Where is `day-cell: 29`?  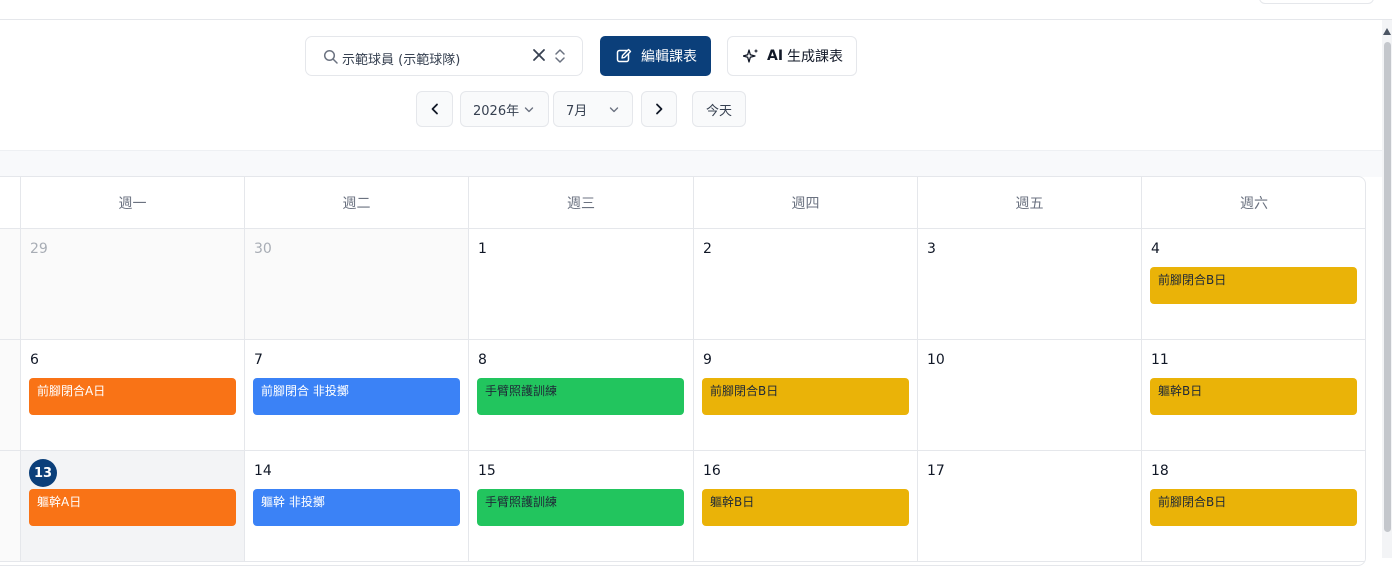
day-cell: 29 is located at coordinates (133, 284).